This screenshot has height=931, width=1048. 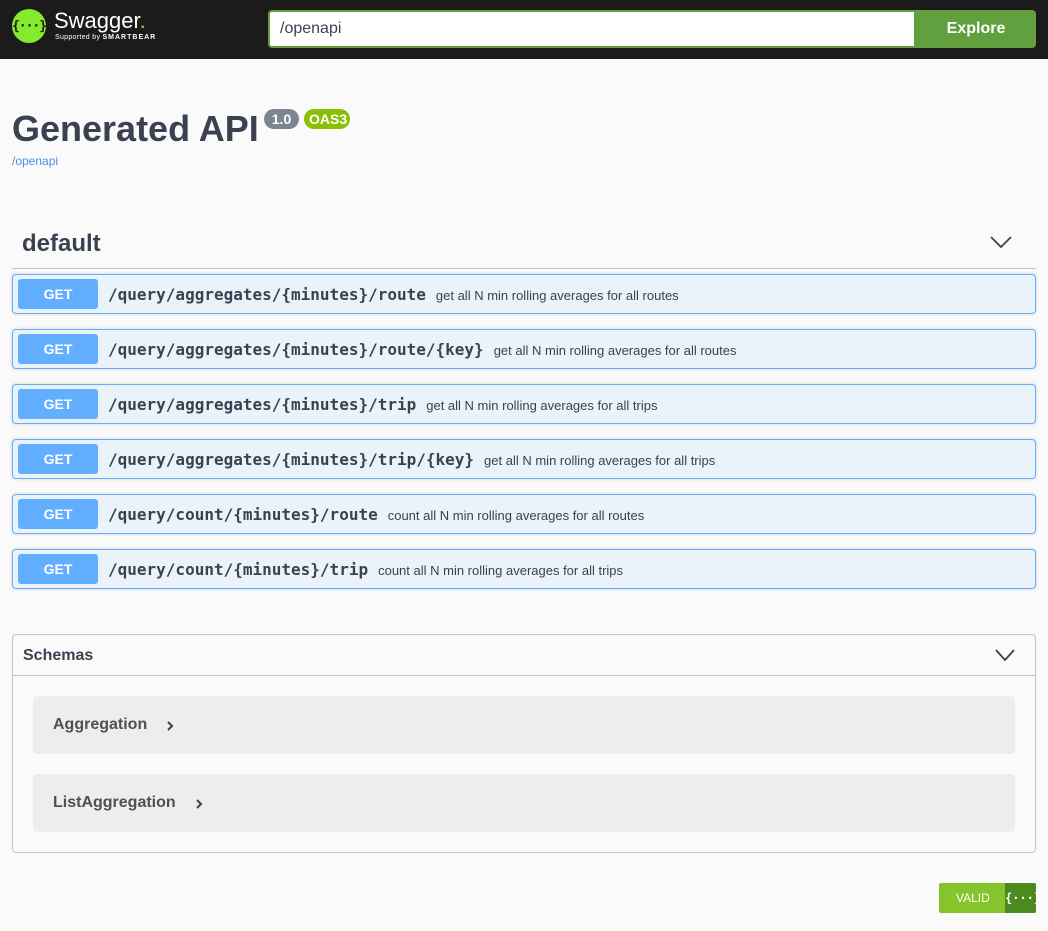 I want to click on tag-section-default: default, so click(x=524, y=244).